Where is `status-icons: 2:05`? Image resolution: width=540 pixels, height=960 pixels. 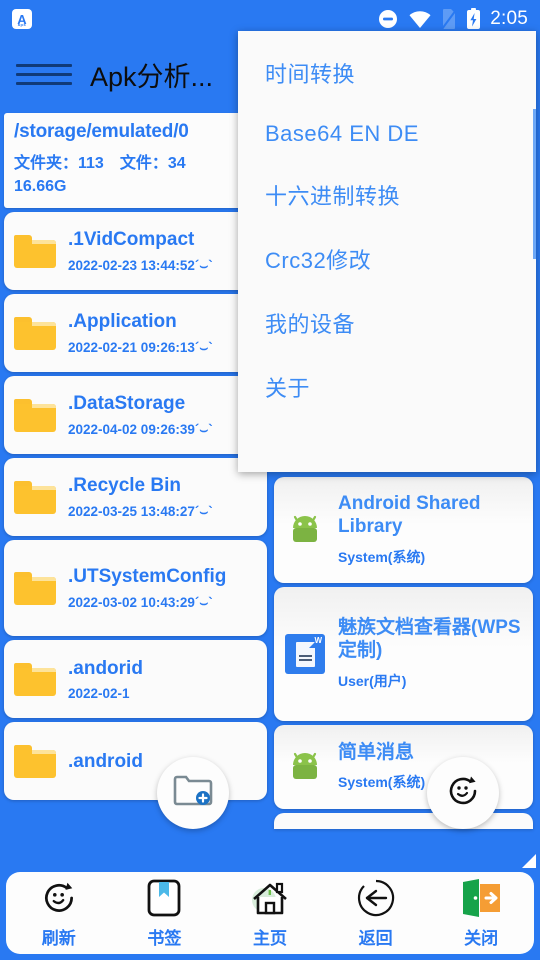
status-icons: 2:05 is located at coordinates (452, 19).